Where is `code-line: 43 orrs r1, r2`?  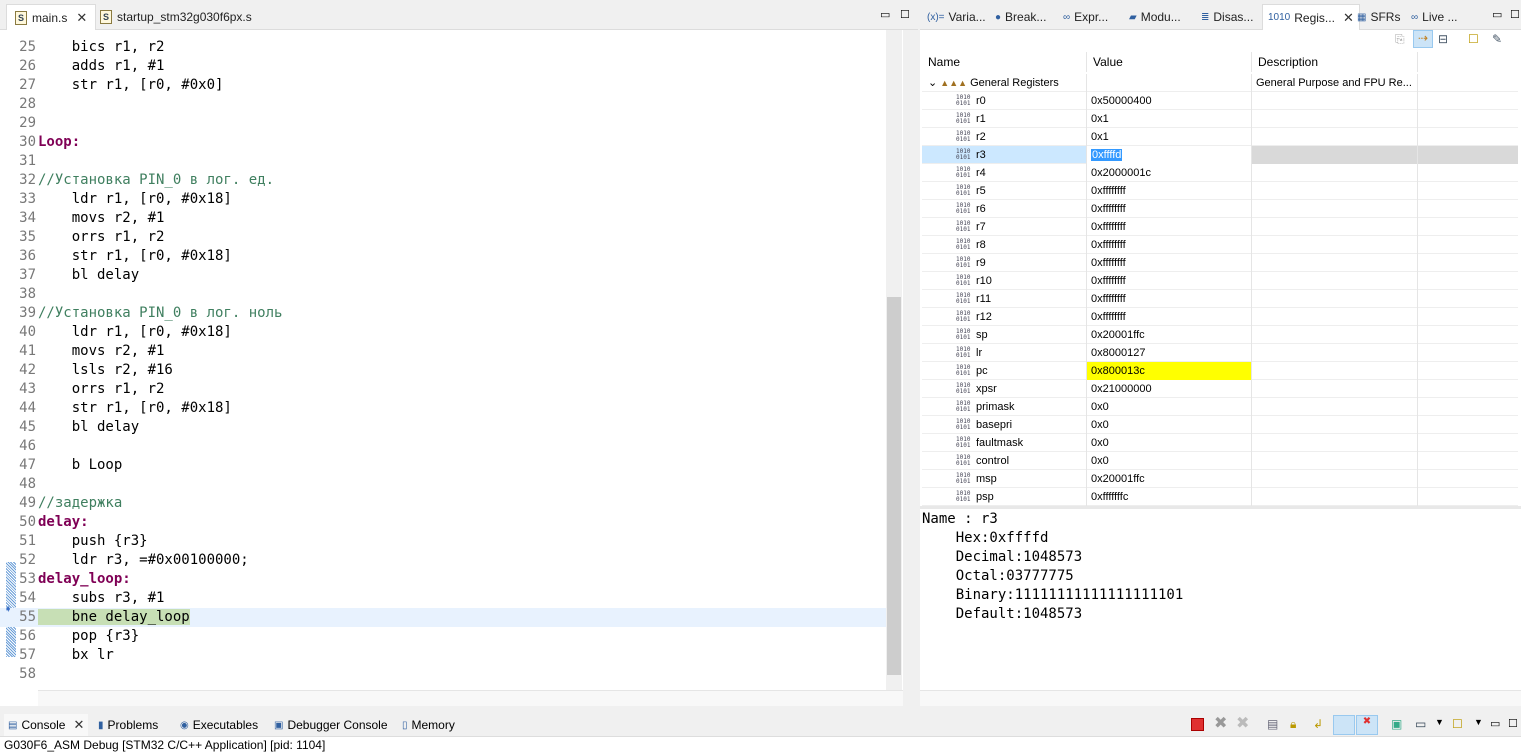
code-line: 43 orrs r1, r2 is located at coordinates (443, 389).